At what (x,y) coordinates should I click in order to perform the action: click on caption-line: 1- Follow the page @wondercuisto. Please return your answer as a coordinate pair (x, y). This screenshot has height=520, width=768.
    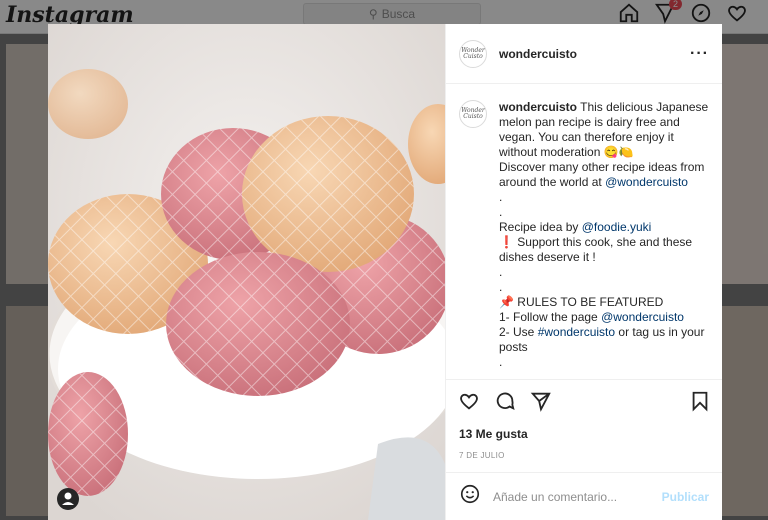
    Looking at the image, I should click on (591, 317).